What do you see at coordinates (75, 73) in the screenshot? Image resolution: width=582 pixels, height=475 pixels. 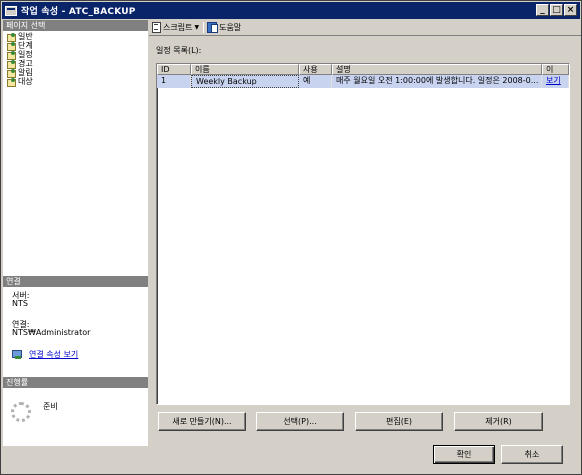 I see `page-item-notifications: 알림` at bounding box center [75, 73].